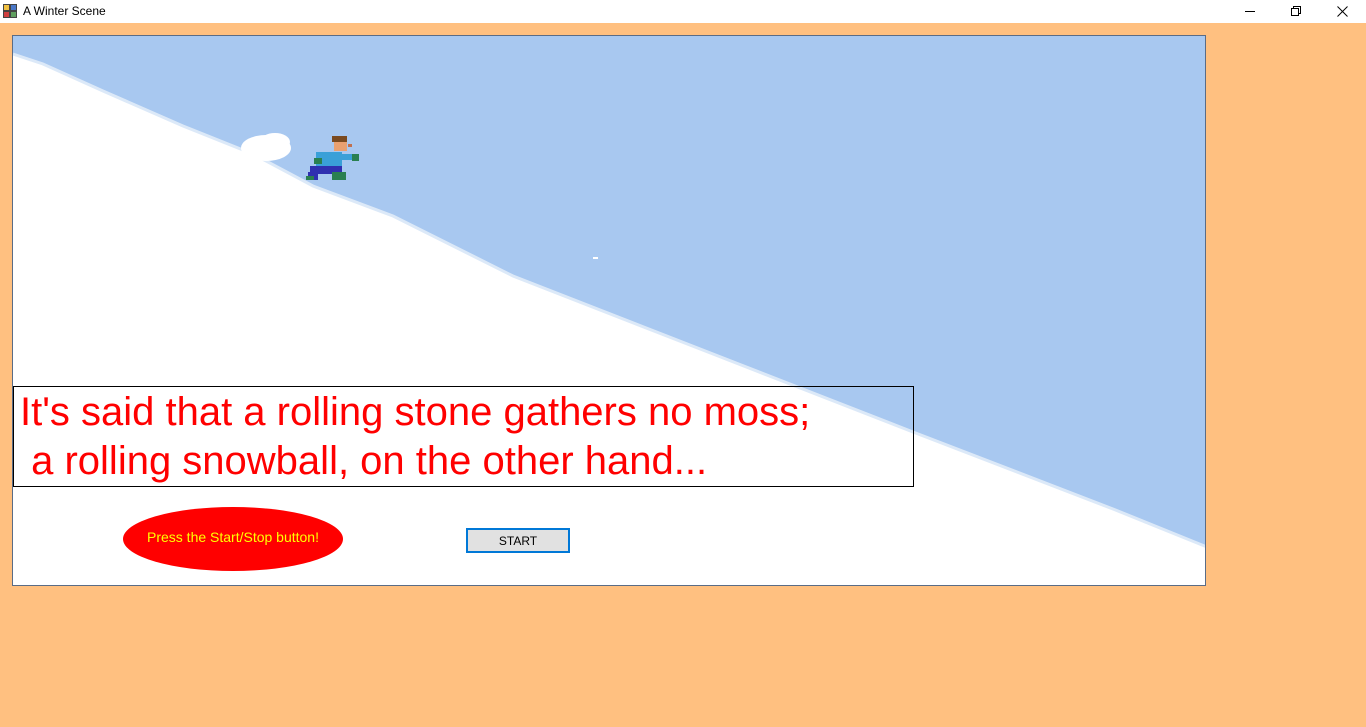 This screenshot has width=1366, height=727. What do you see at coordinates (595, 258) in the screenshot?
I see `snow-speck` at bounding box center [595, 258].